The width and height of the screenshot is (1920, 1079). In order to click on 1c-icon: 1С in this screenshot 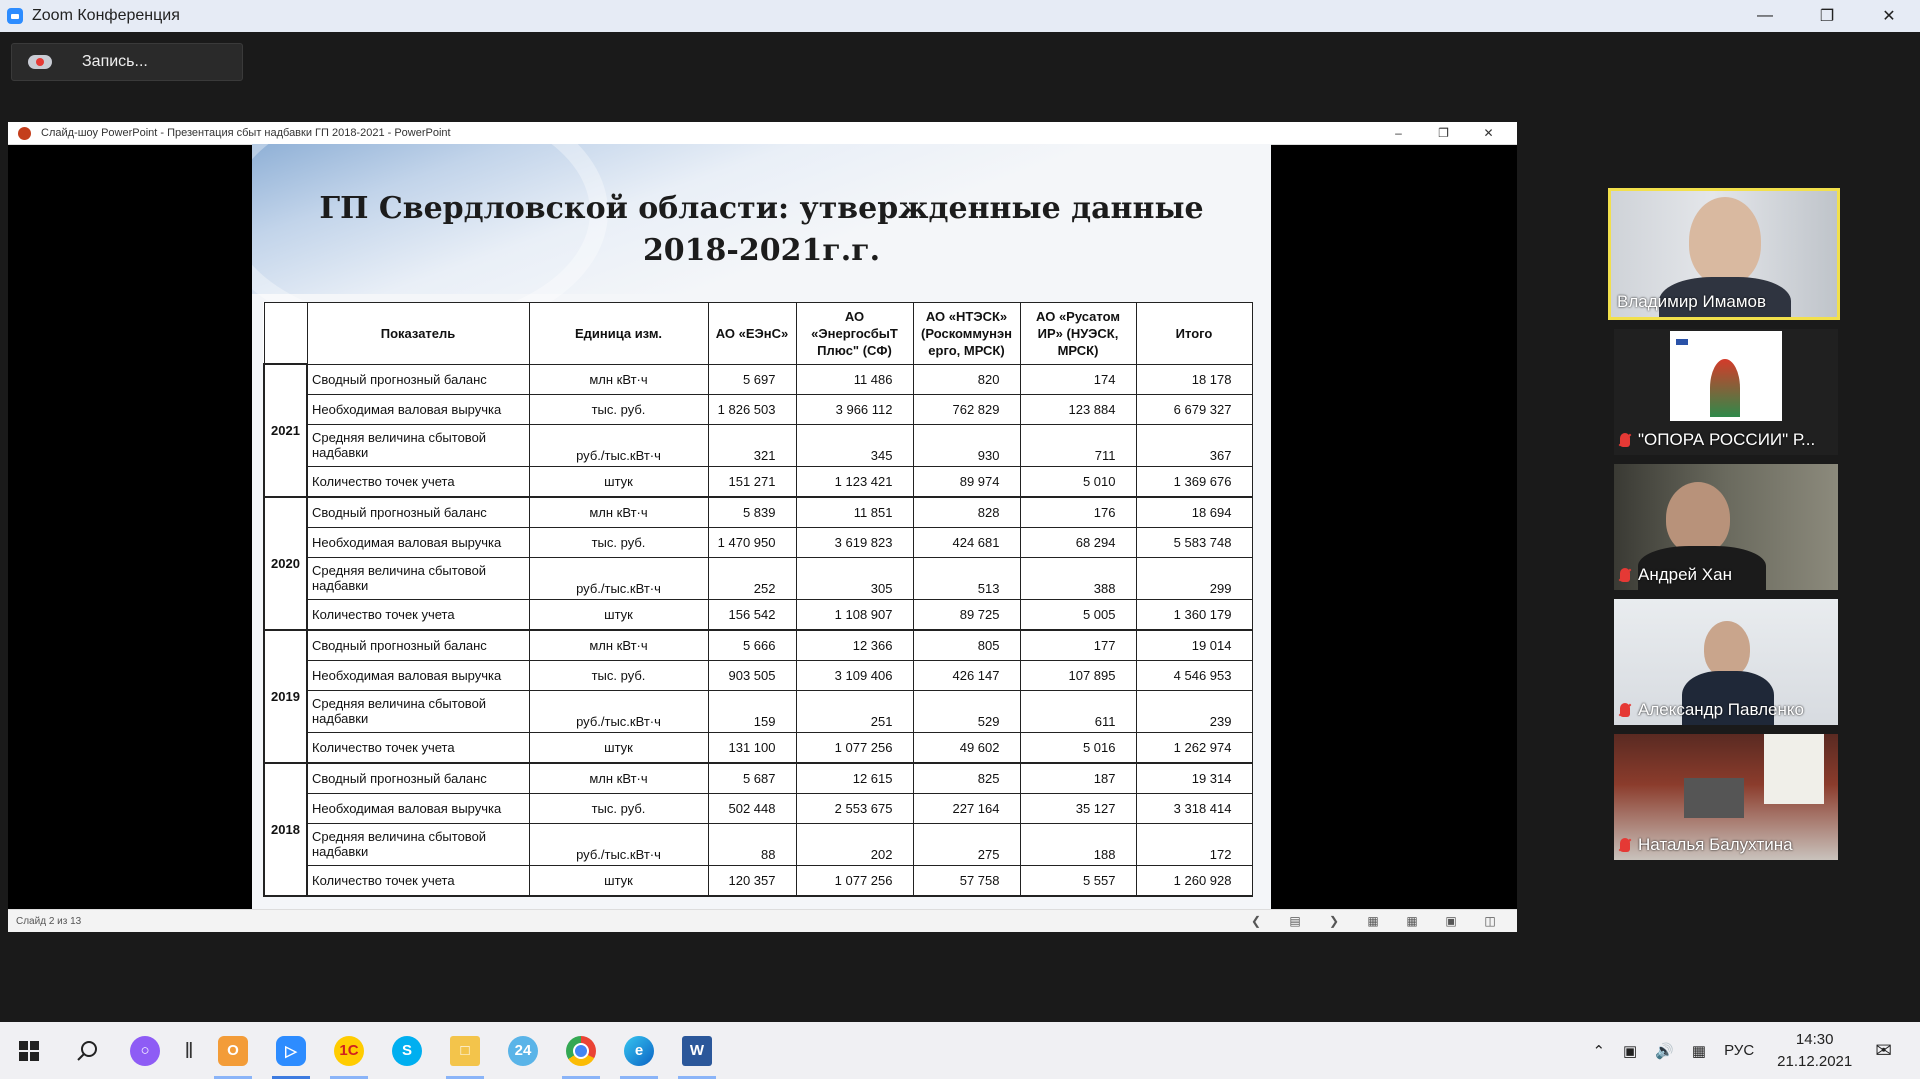, I will do `click(349, 1050)`.